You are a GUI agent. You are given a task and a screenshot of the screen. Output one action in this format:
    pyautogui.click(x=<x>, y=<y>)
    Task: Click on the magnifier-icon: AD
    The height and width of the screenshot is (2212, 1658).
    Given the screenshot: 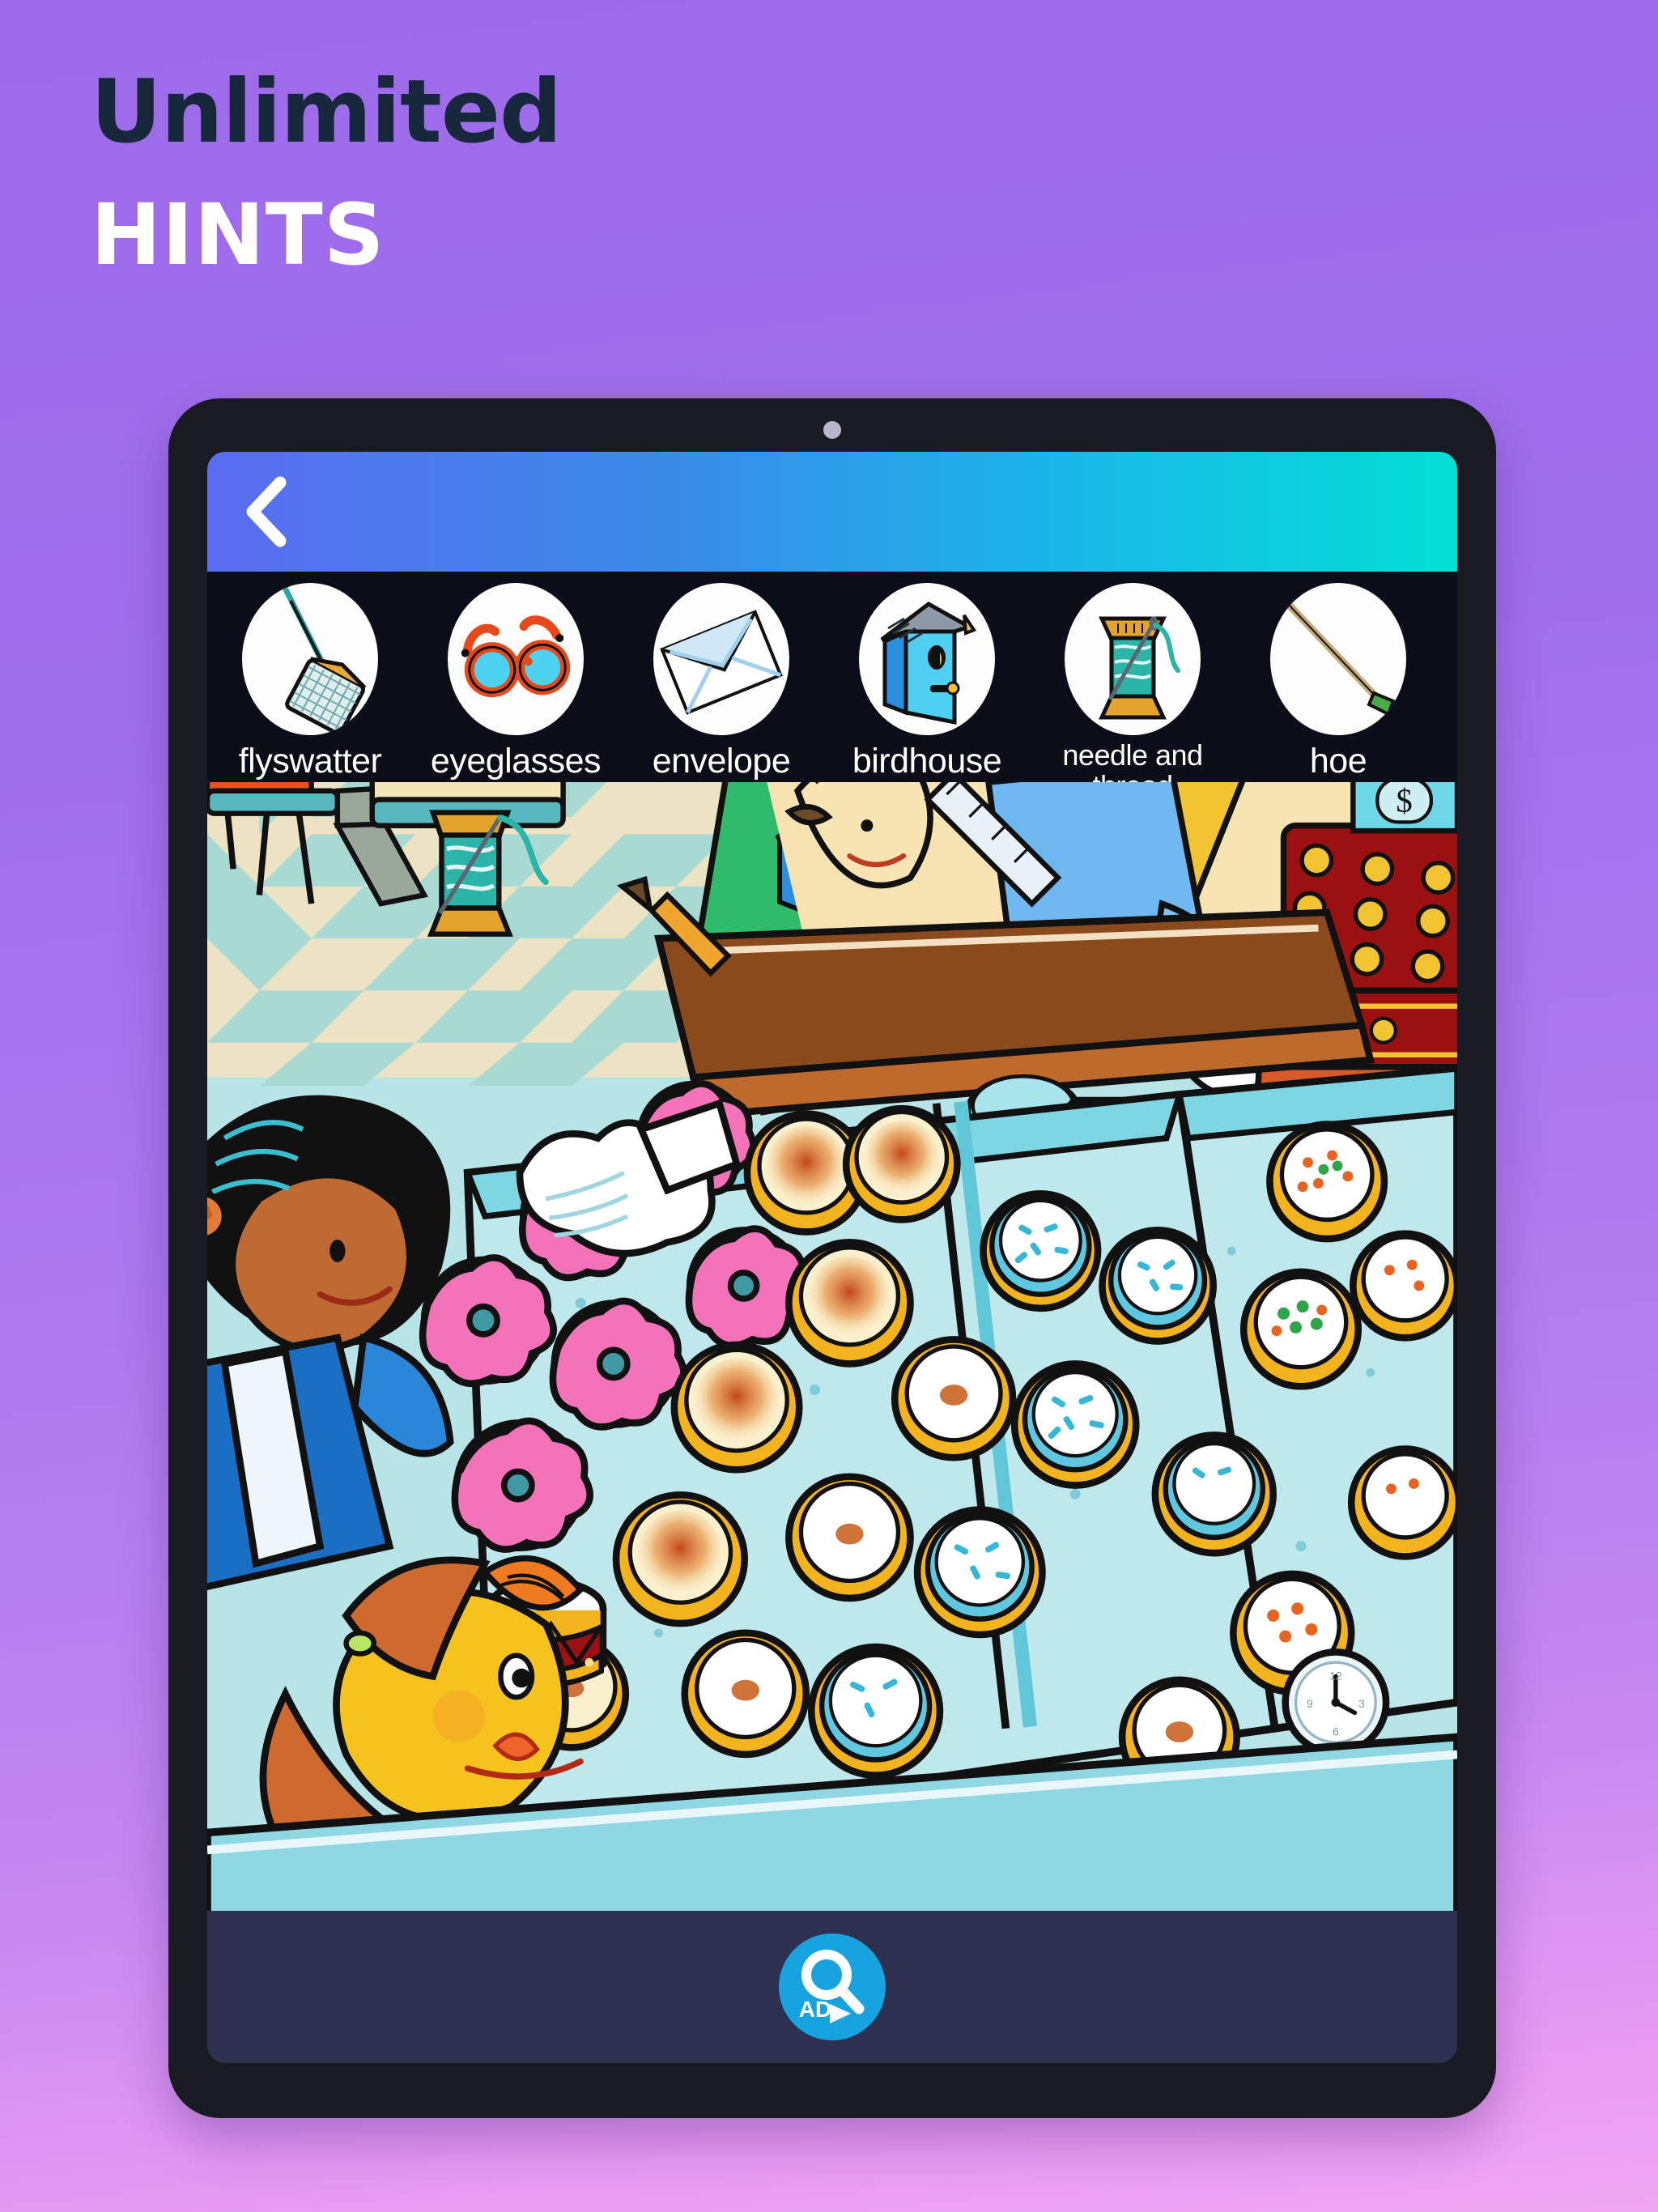 What is the action you would take?
    pyautogui.click(x=832, y=1987)
    